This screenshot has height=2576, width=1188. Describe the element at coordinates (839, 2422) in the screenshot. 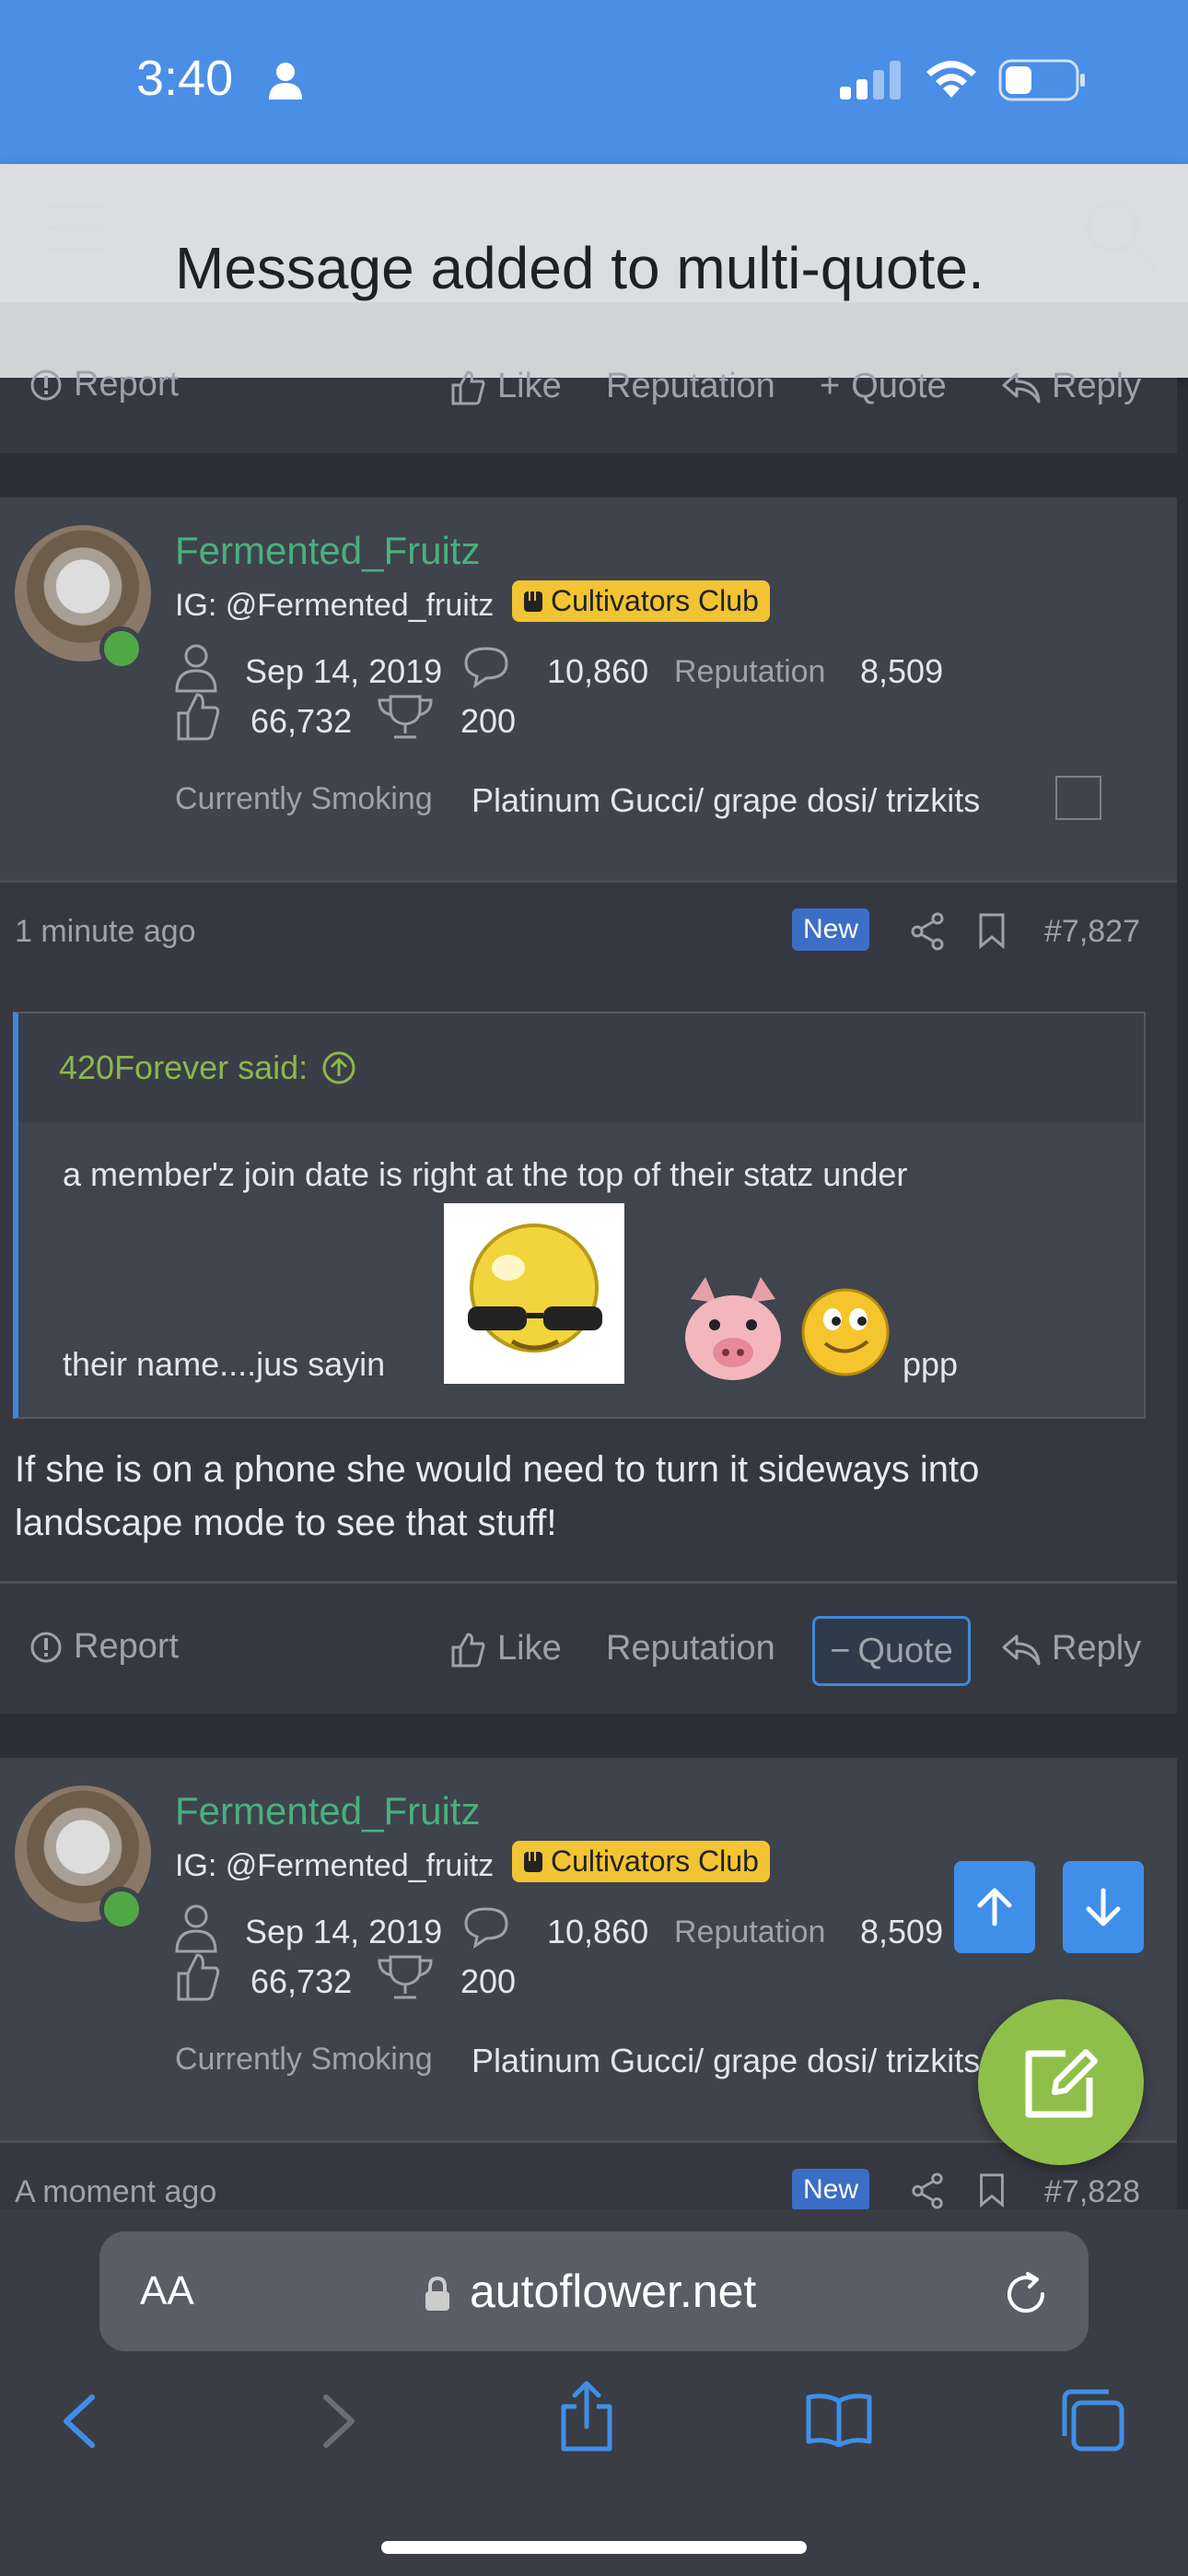

I see `bookmarks-icon` at that location.